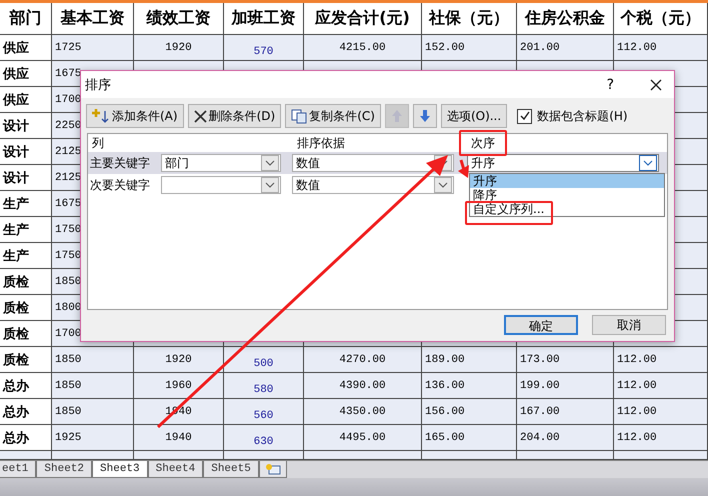  Describe the element at coordinates (221, 185) in the screenshot. I see `column-dropdown` at that location.